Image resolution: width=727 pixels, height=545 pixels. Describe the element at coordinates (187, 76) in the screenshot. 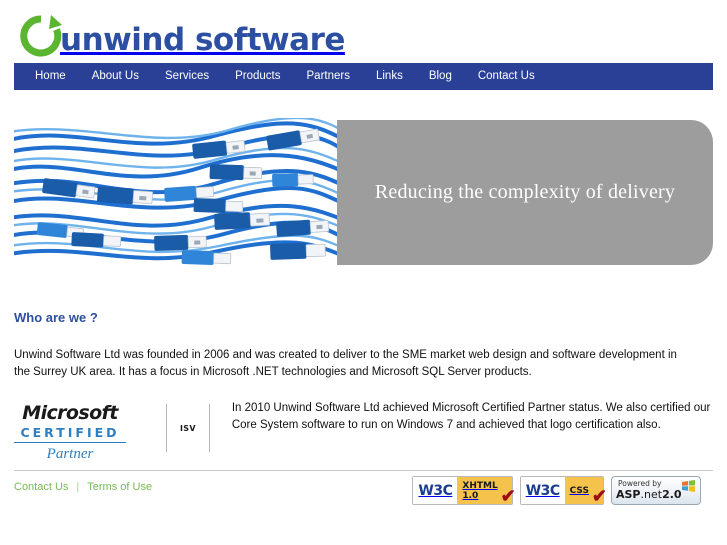

I see `nav-item-services: Services` at that location.